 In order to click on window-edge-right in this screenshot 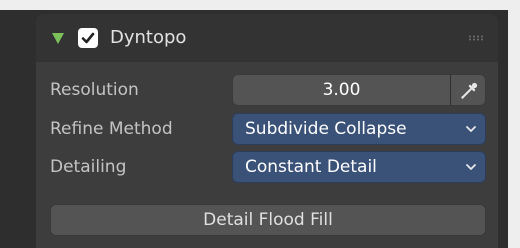, I will do `click(514, 124)`.